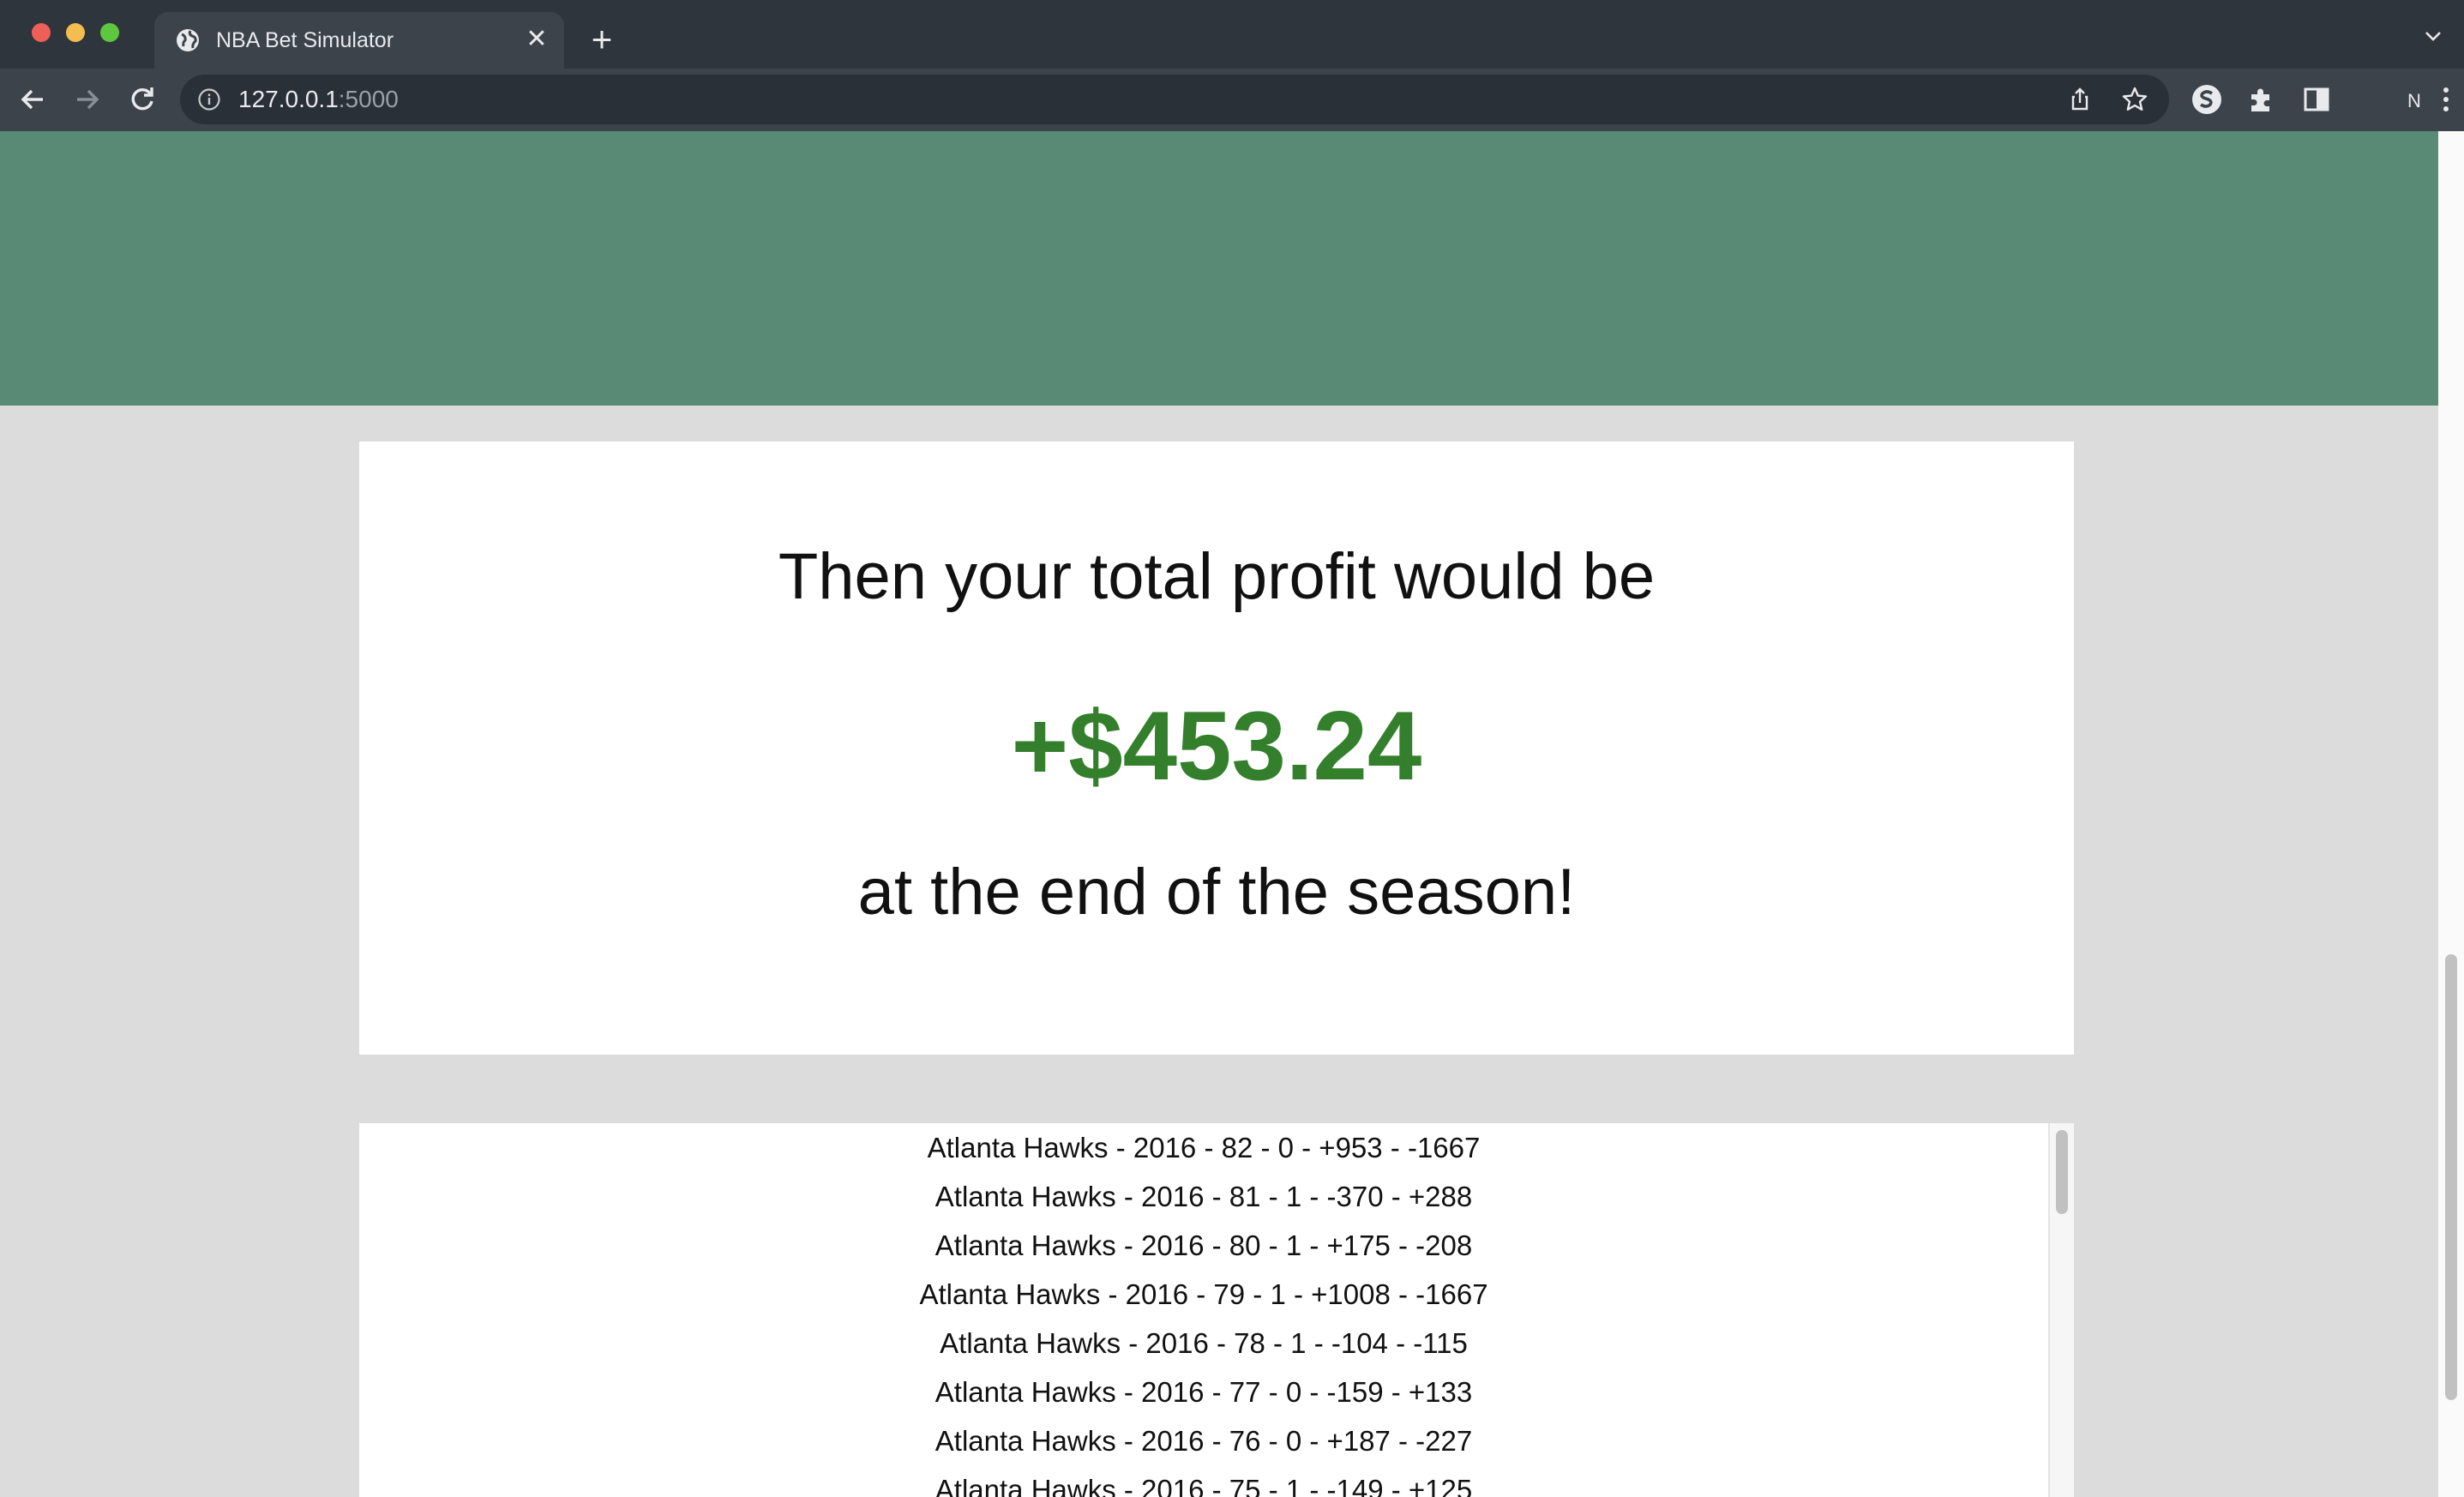 This screenshot has height=1497, width=2464. I want to click on back-arrow-icon, so click(32, 99).